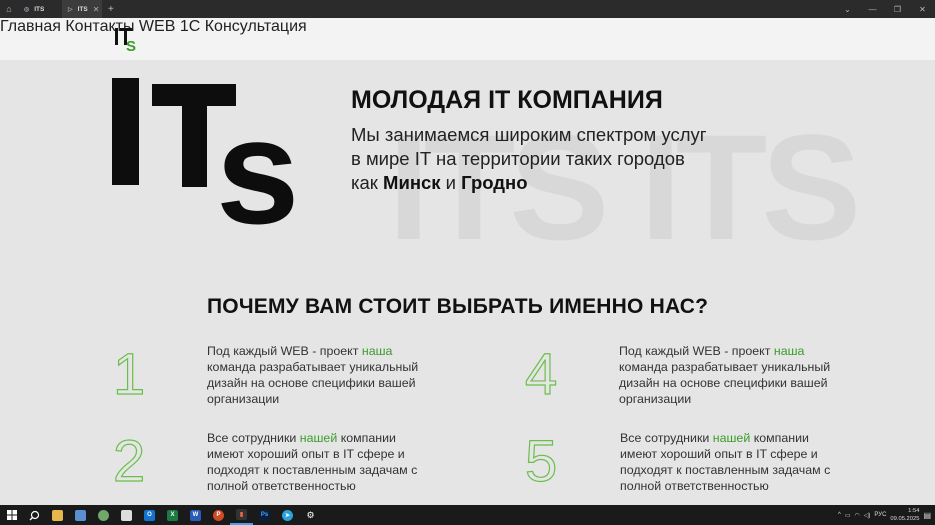 The height and width of the screenshot is (525, 935). Describe the element at coordinates (458, 306) in the screenshot. I see `why-us-title: ПОЧЕМУ ВАМ СТОИТ ВЫБРАТЬ ИМЕННО НАС?` at that location.